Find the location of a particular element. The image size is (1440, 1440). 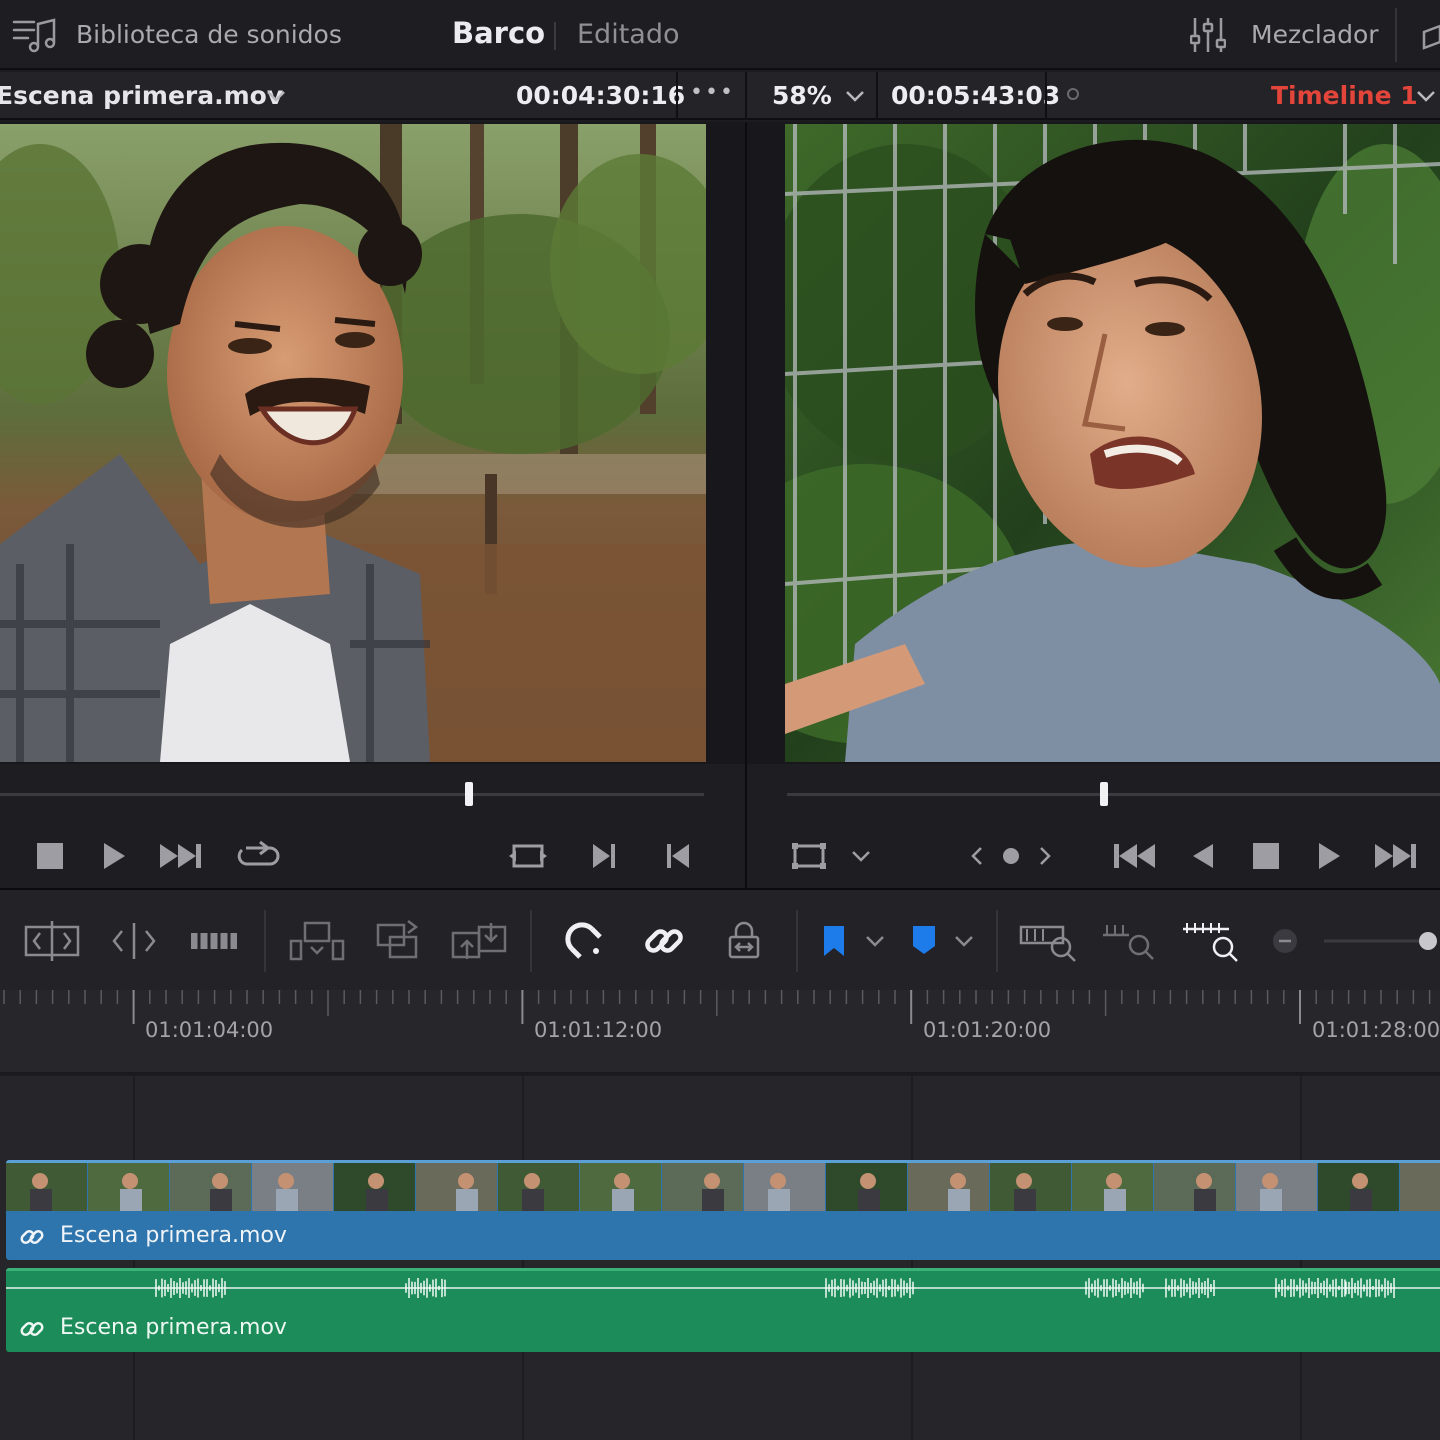

timeline-playhead-handle is located at coordinates (1104, 794).